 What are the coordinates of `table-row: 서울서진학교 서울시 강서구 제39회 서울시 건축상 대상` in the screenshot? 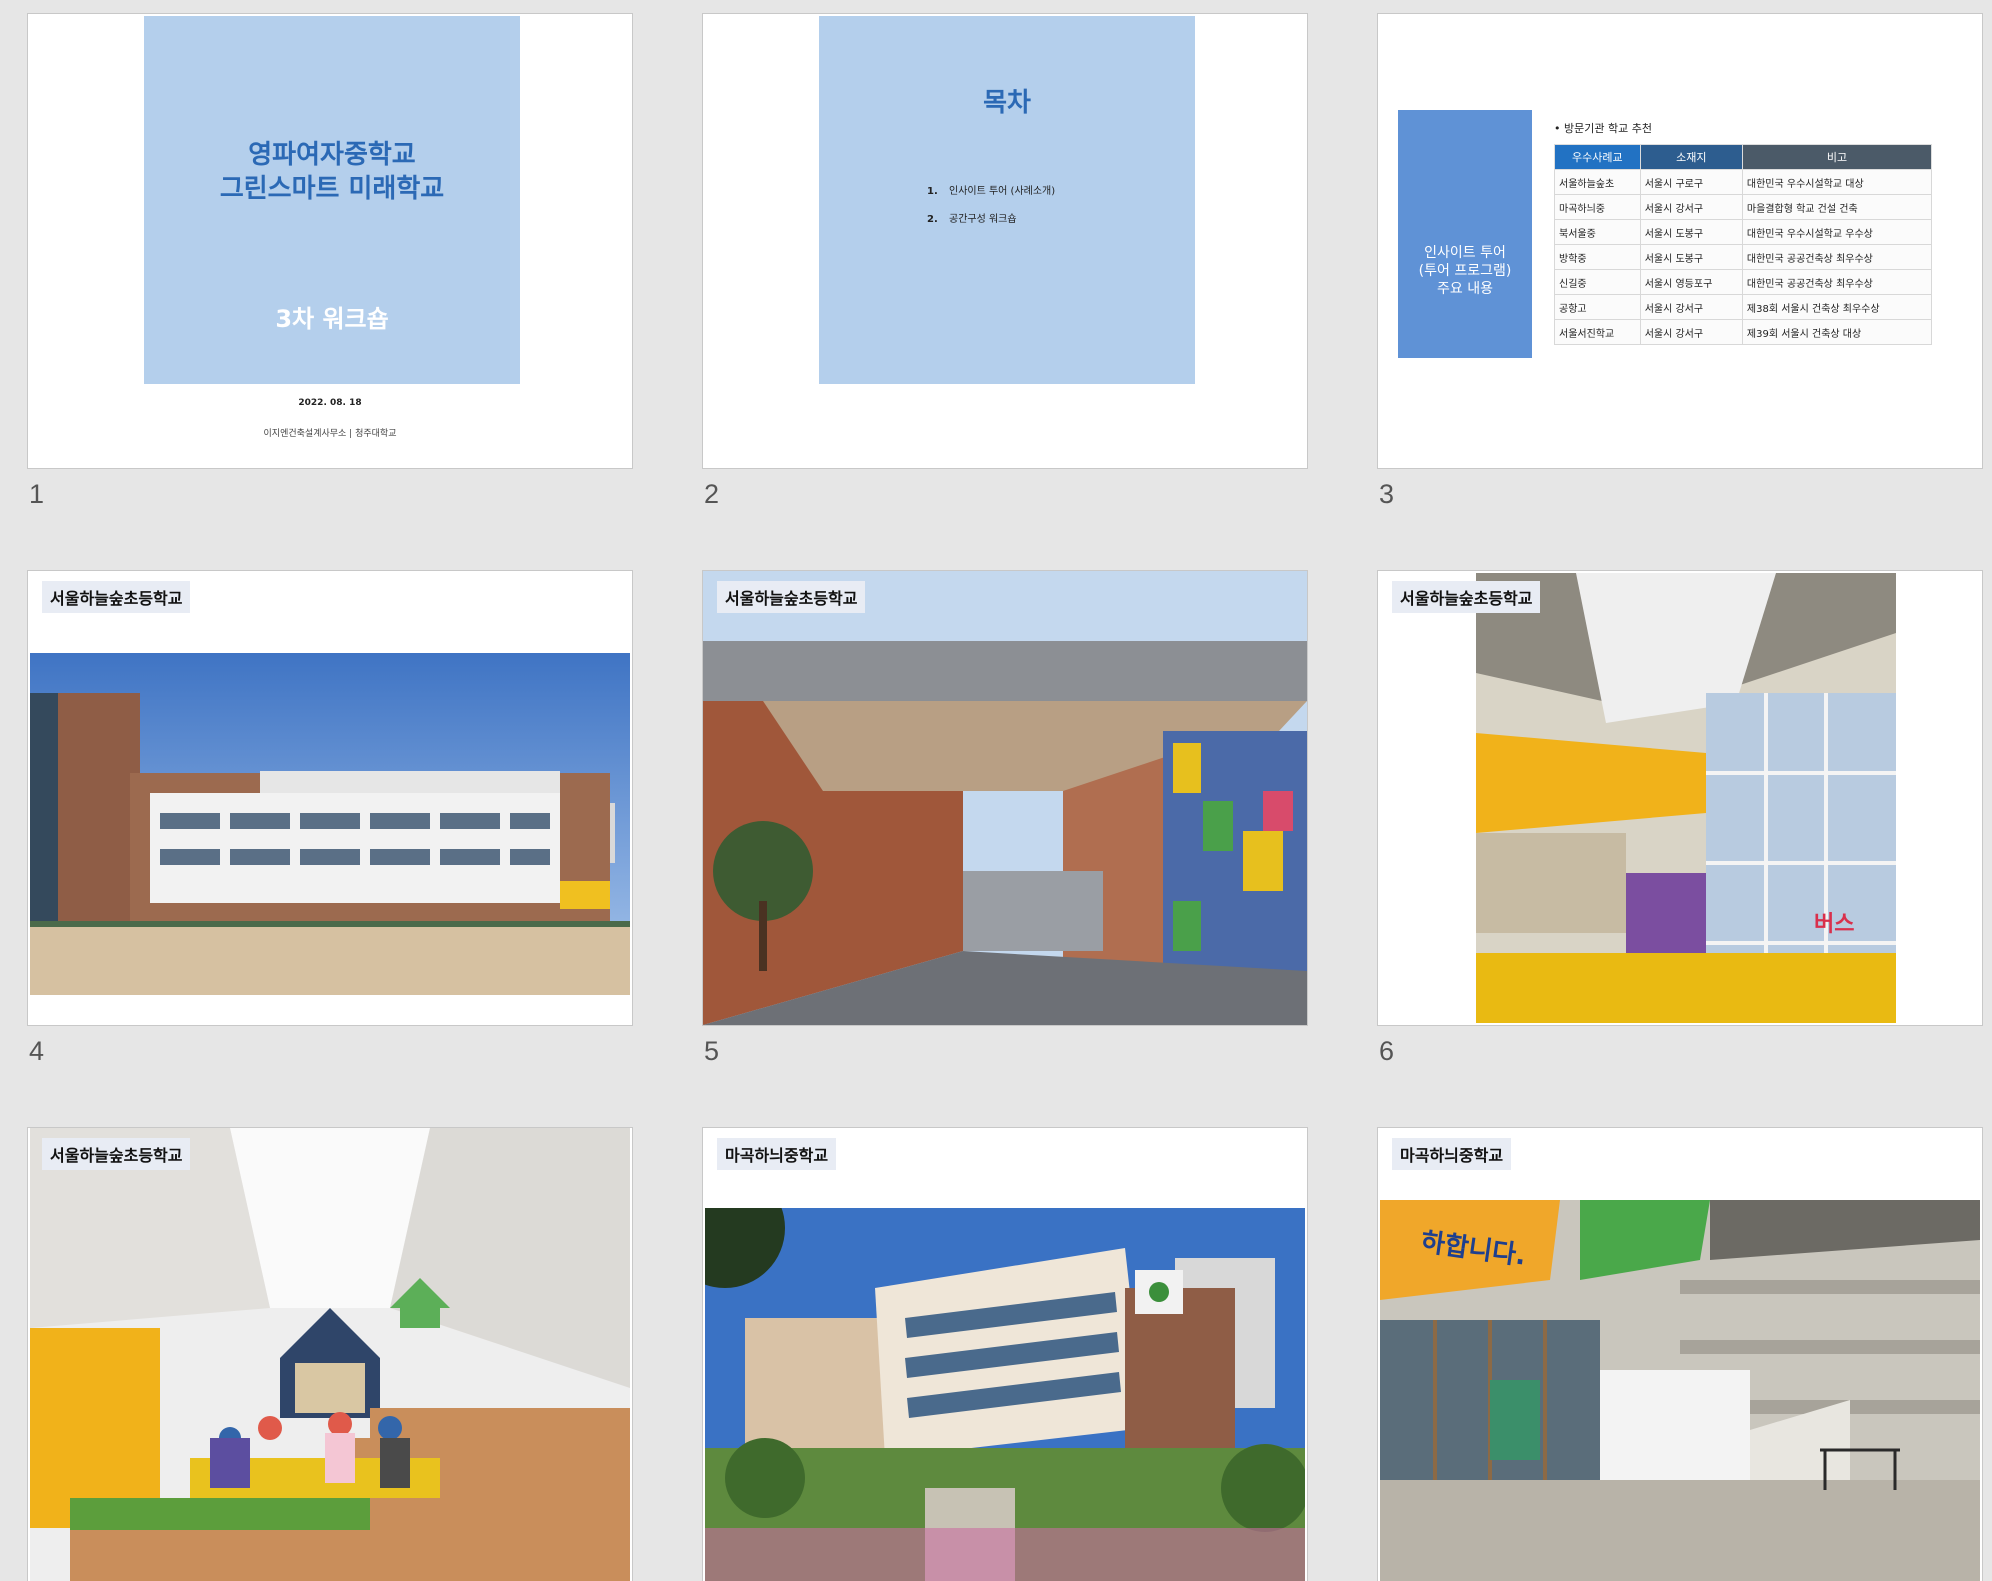 It's located at (1743, 332).